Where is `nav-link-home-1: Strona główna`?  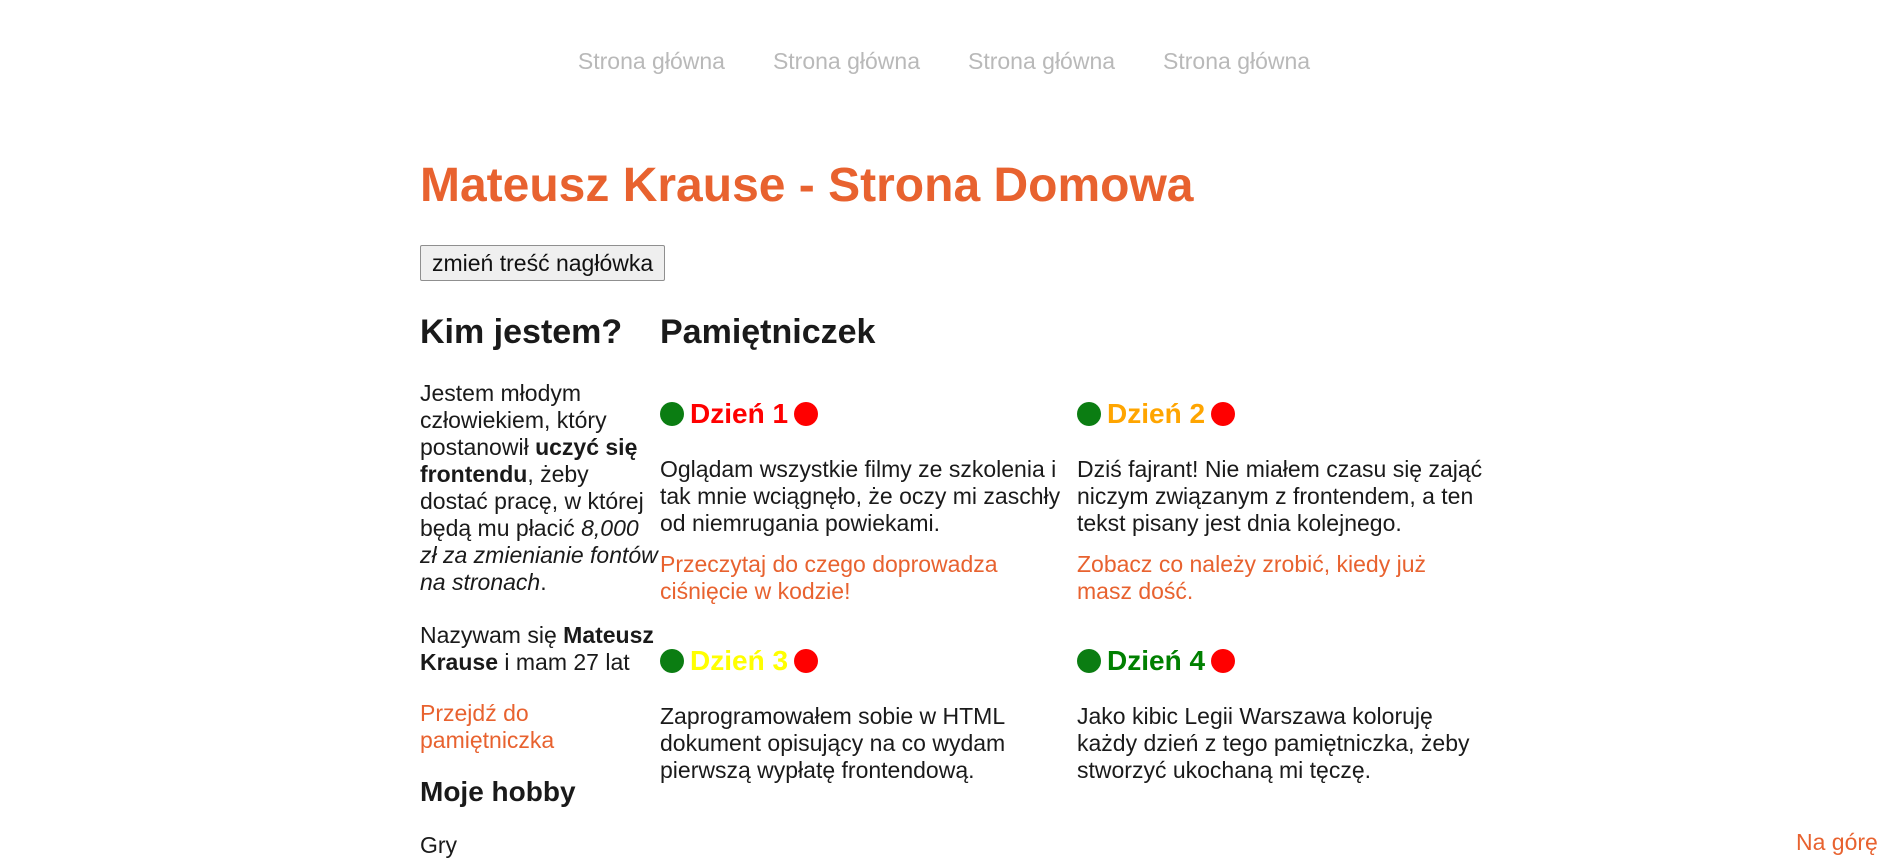
nav-link-home-1: Strona główna is located at coordinates (651, 61).